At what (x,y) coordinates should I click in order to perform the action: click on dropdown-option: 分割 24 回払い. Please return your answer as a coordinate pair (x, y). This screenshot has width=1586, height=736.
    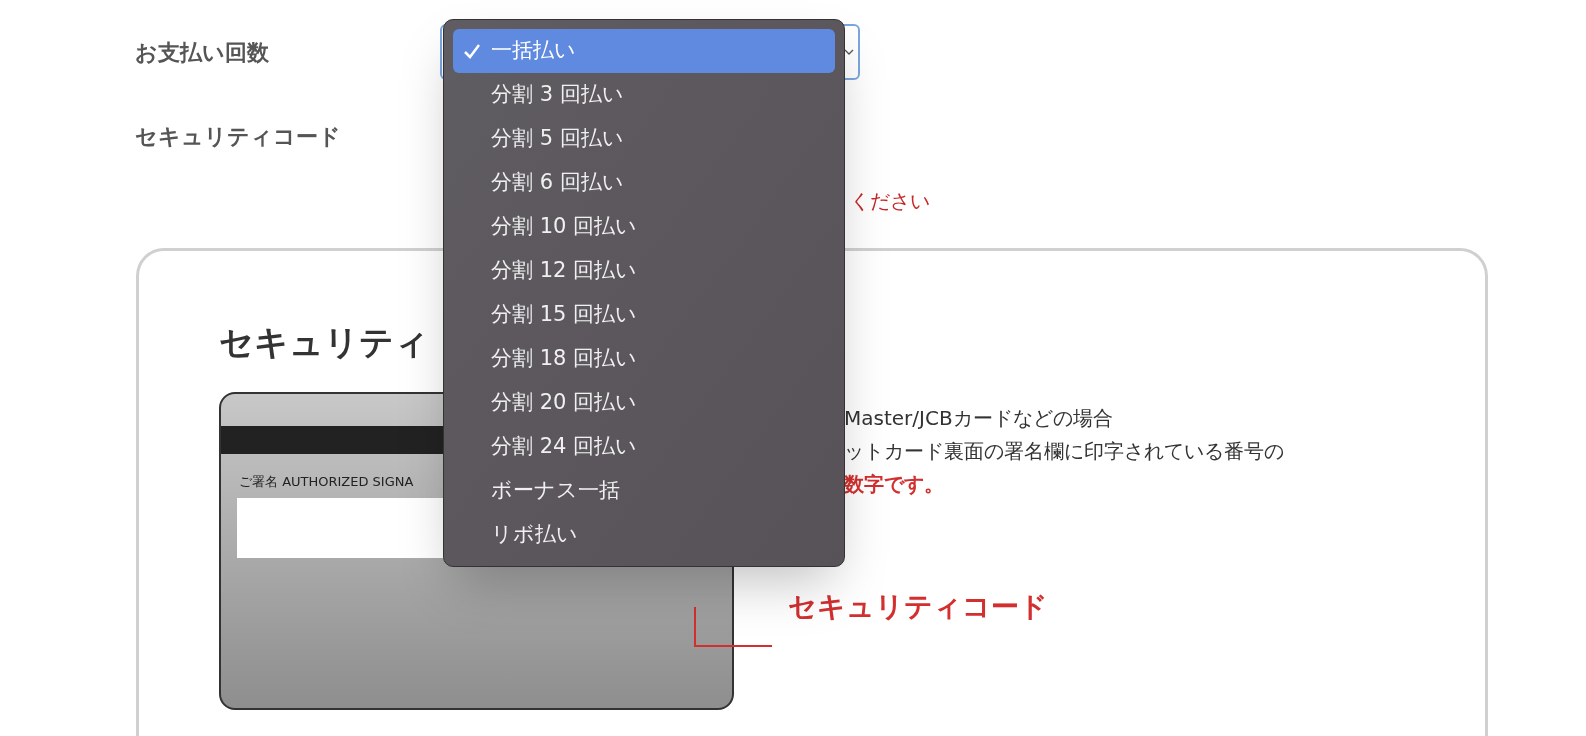
    Looking at the image, I should click on (644, 447).